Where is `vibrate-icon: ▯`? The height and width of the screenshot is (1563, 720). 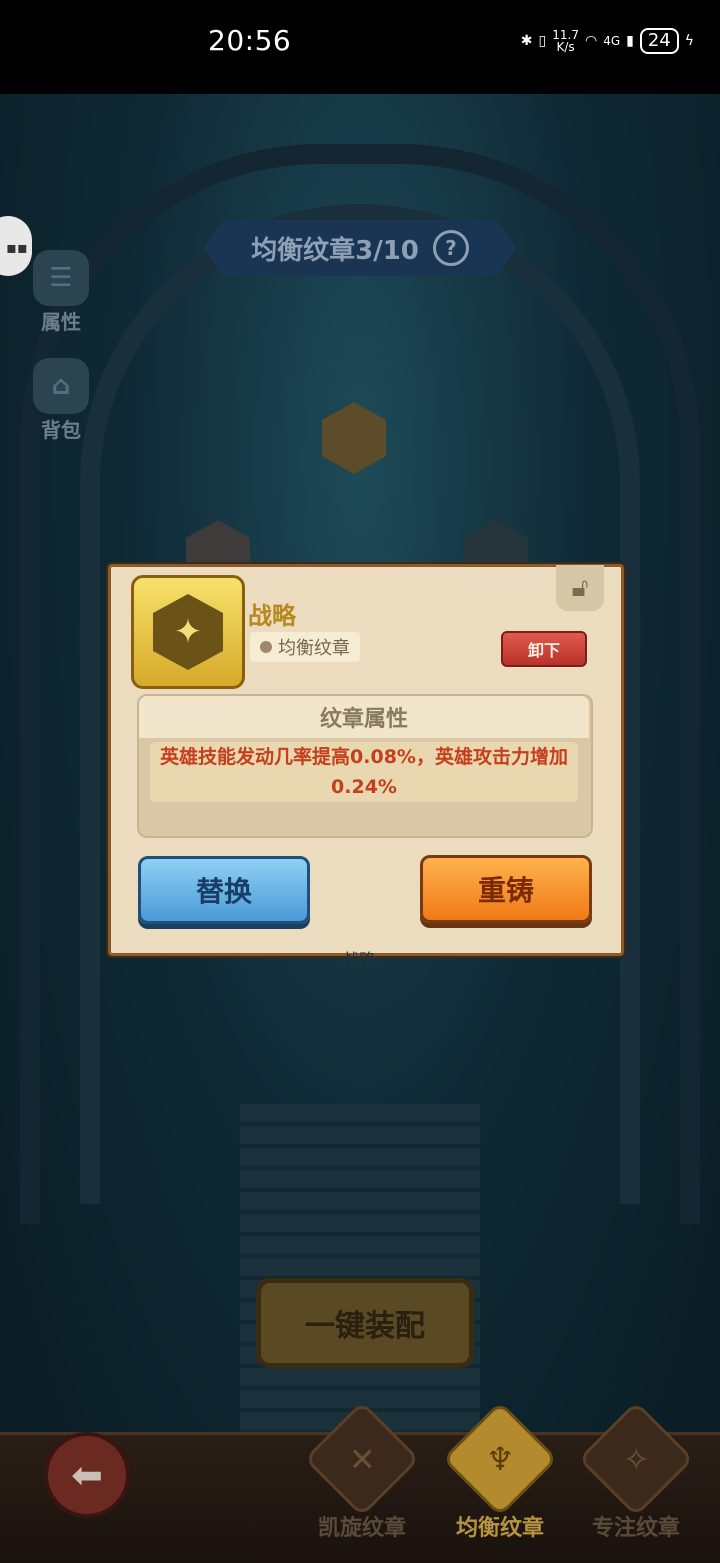
vibrate-icon: ▯ is located at coordinates (542, 41).